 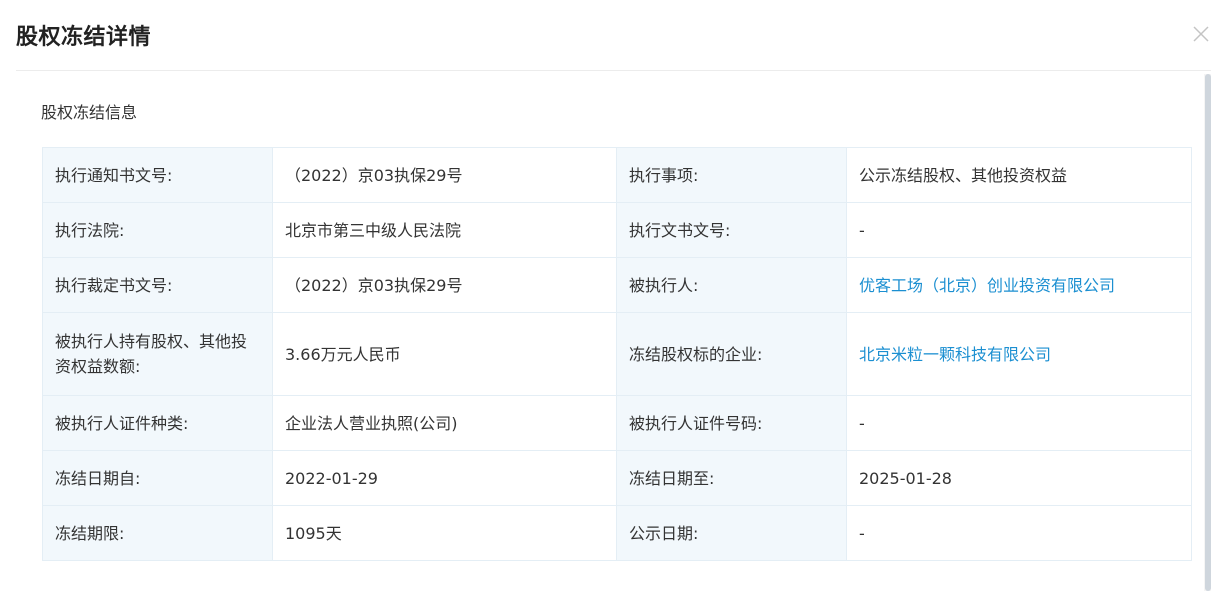 I want to click on equity-amount-label: 被执行人持有股权、其他投资权益数额:, so click(x=157, y=354).